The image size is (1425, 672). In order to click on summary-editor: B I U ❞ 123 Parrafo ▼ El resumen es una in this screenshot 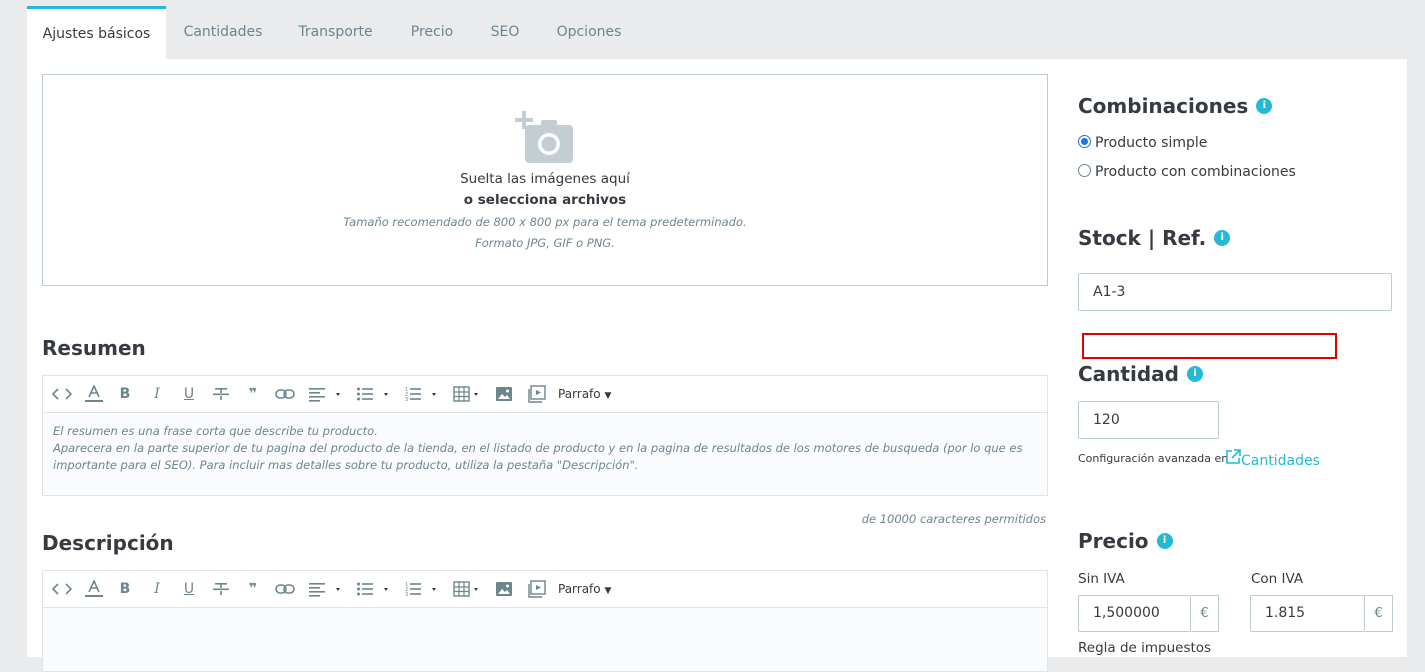, I will do `click(545, 435)`.